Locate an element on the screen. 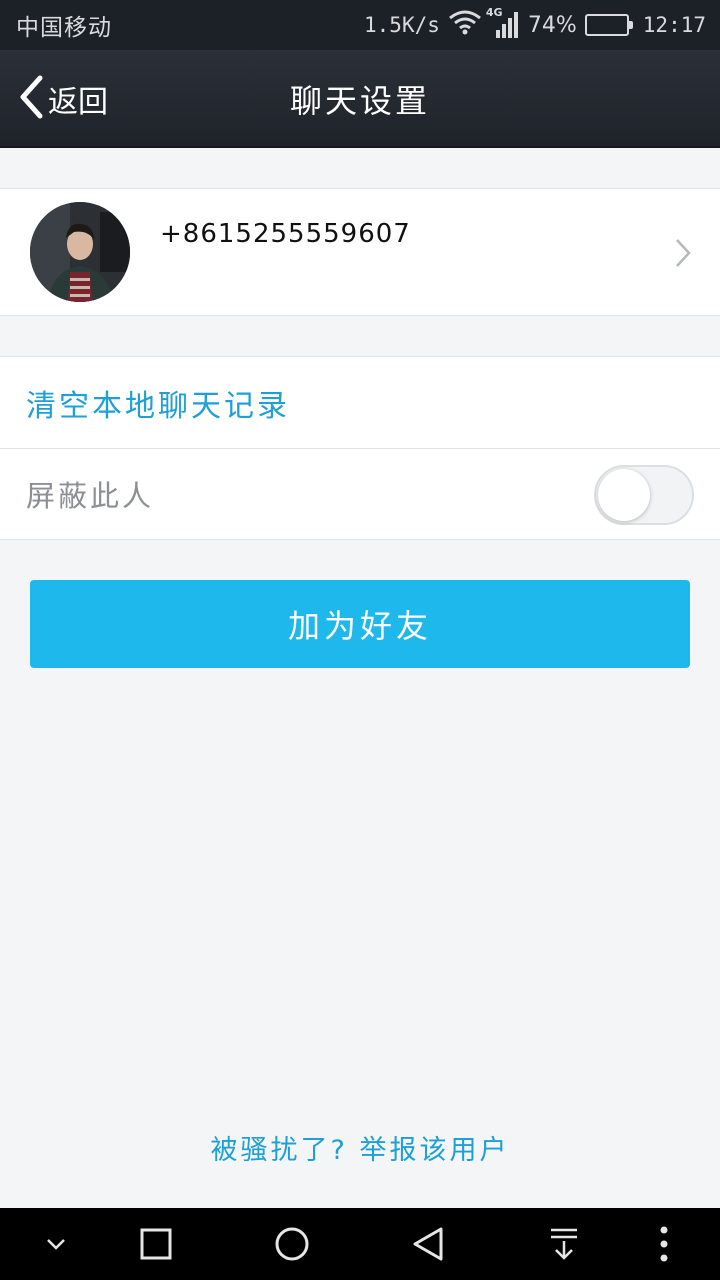 Image resolution: width=720 pixels, height=1280 pixels. phone-number: +8615255559607 is located at coordinates (285, 234).